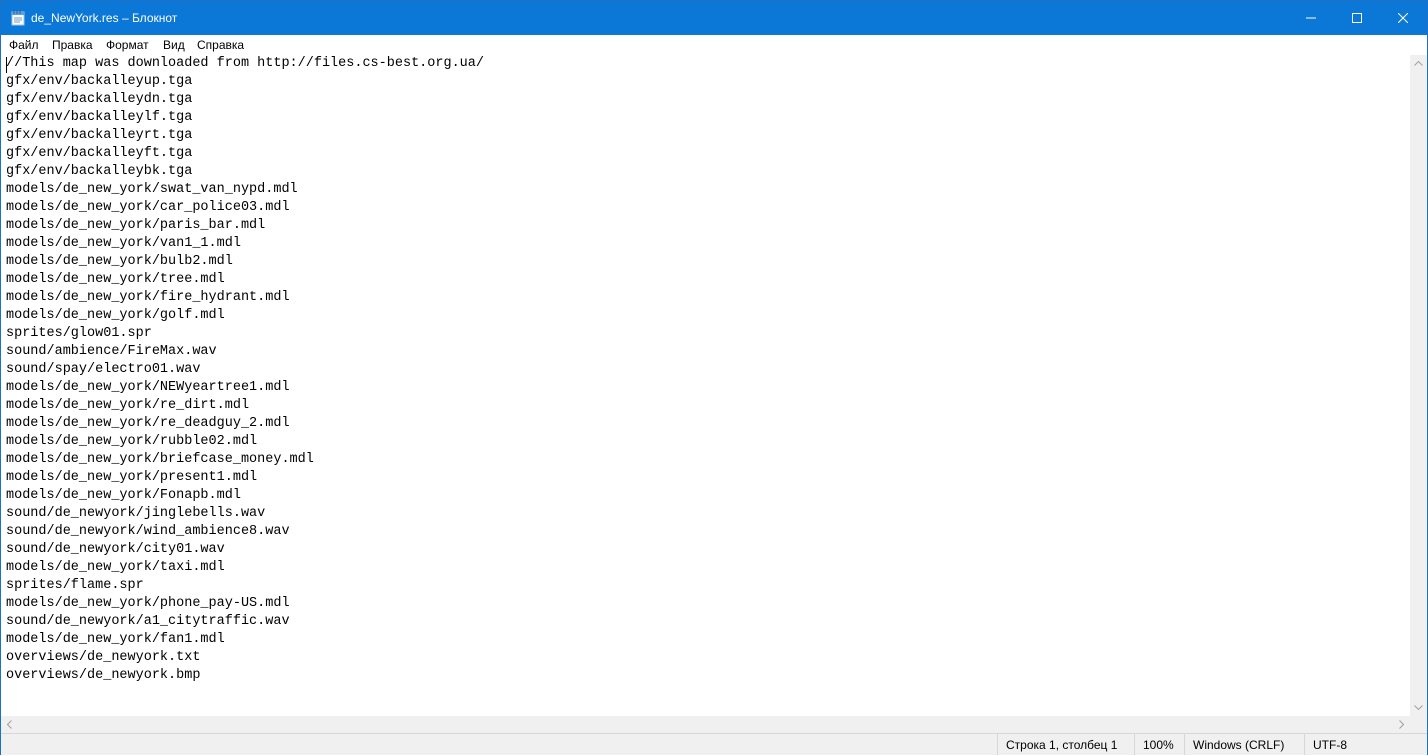 This screenshot has height=756, width=1428. Describe the element at coordinates (245, 658) in the screenshot. I see `text-line: overviews/de_newyork.txt` at that location.